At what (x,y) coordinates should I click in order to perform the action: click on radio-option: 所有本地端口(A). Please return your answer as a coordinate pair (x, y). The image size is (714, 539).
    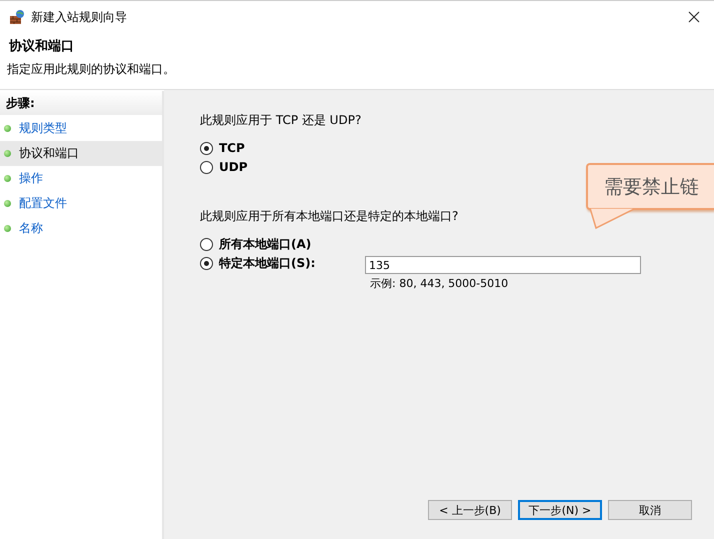
    Looking at the image, I should click on (256, 244).